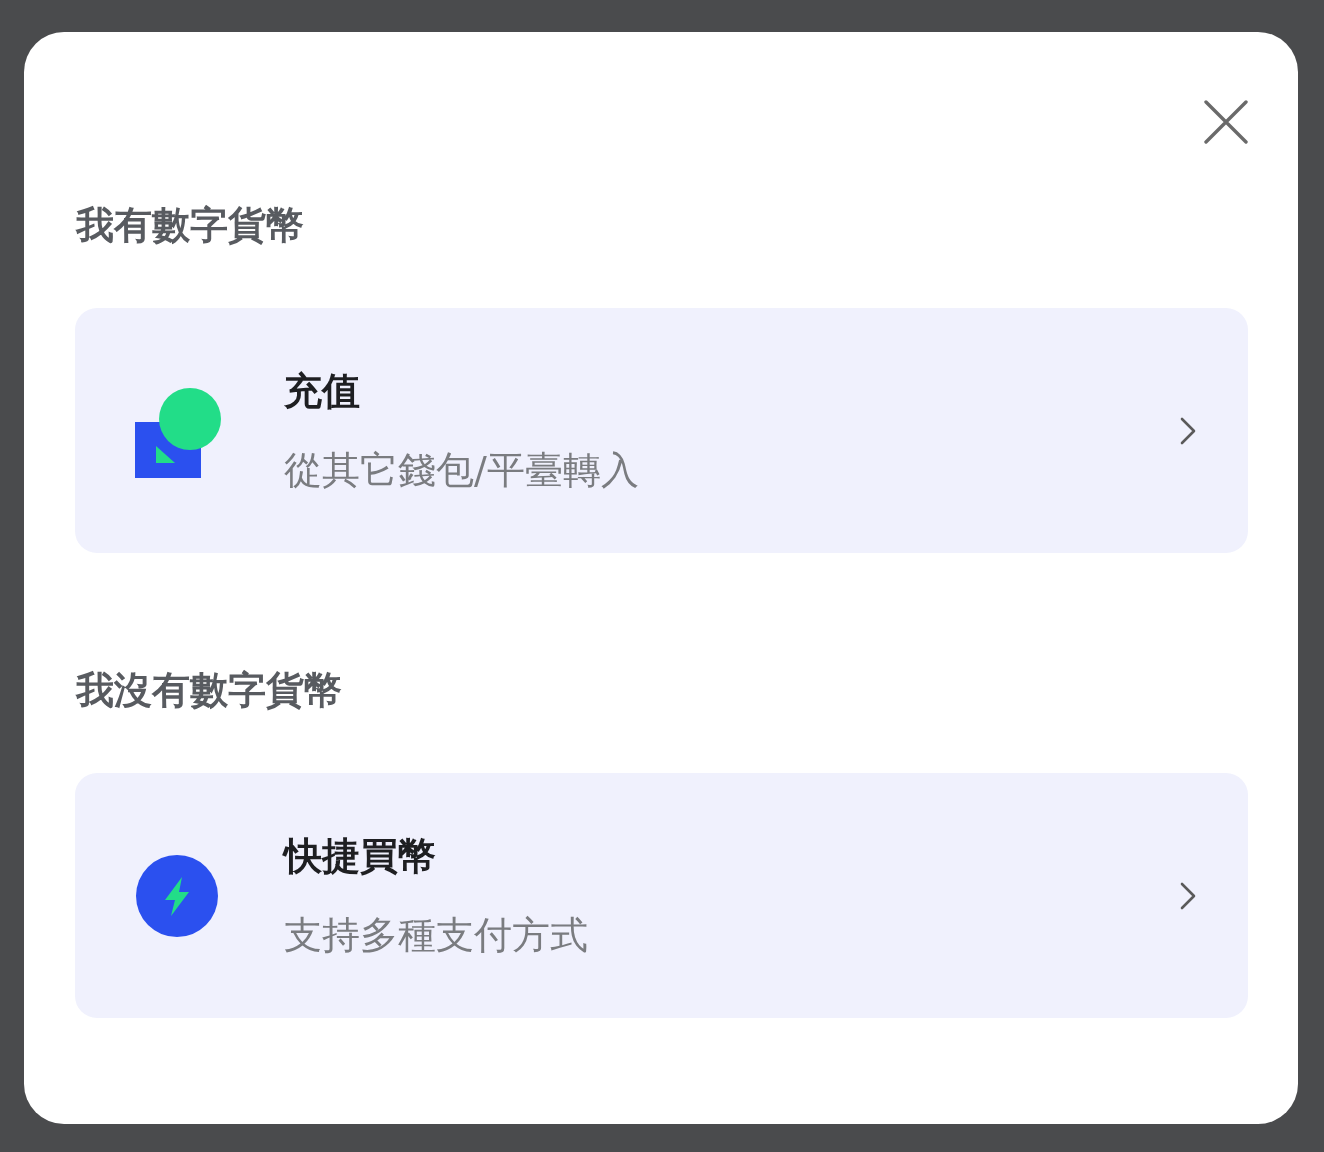  What do you see at coordinates (461, 470) in the screenshot?
I see `option-subtitle: 從其它錢包/平臺轉入` at bounding box center [461, 470].